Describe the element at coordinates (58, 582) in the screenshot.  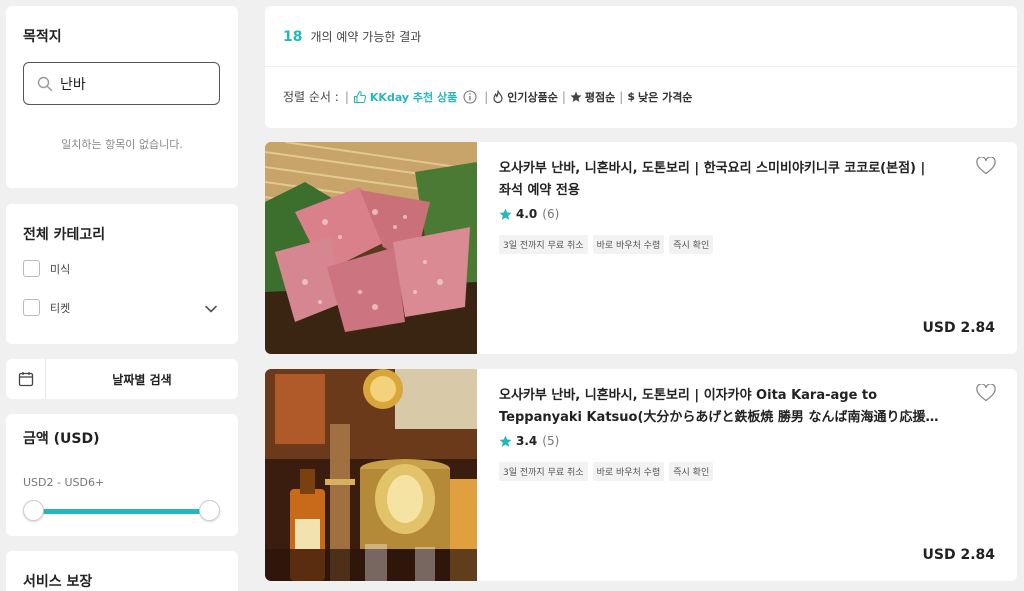
I see `service-title: 서비스 보장` at that location.